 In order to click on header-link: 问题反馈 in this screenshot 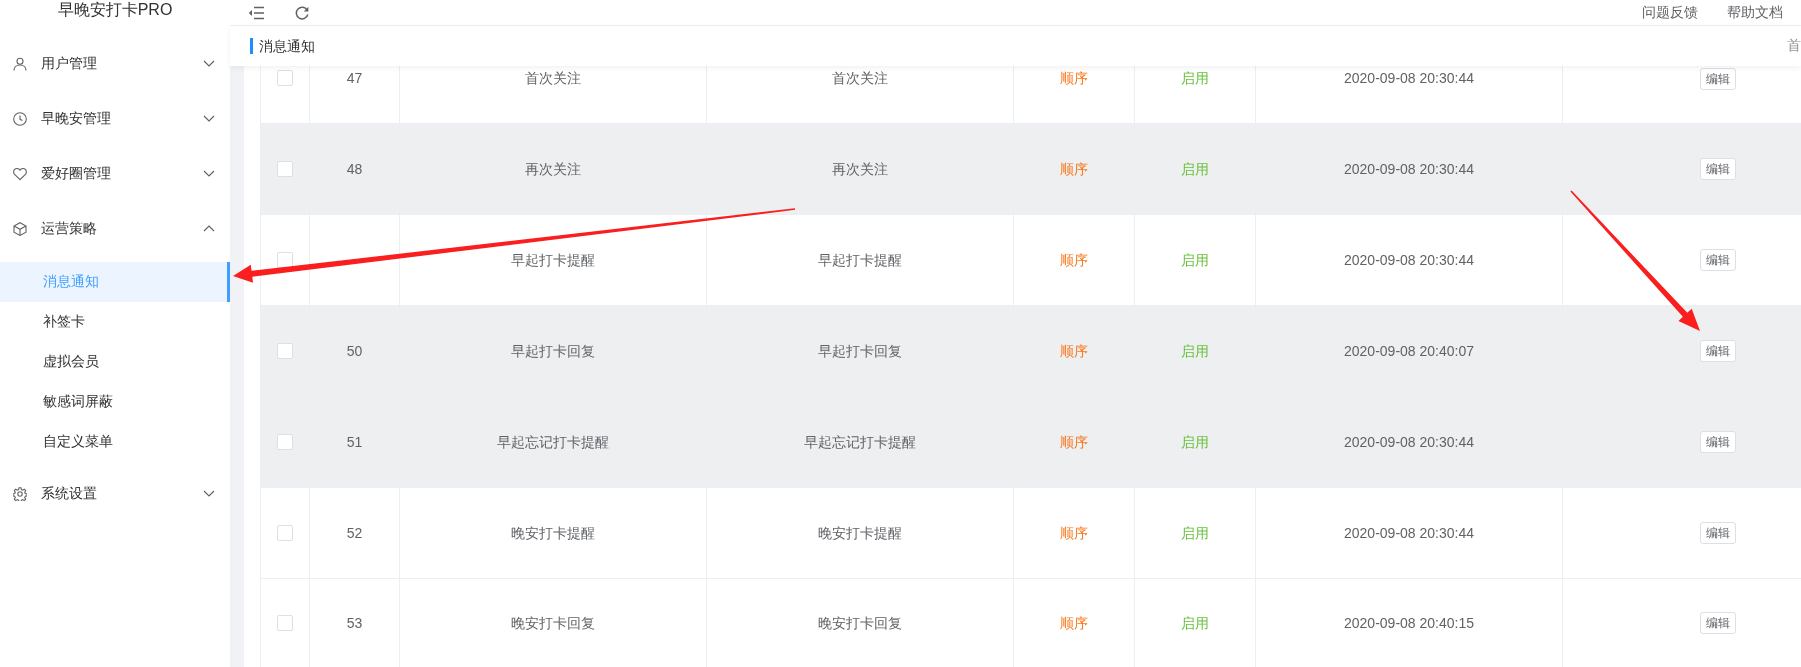, I will do `click(1670, 12)`.